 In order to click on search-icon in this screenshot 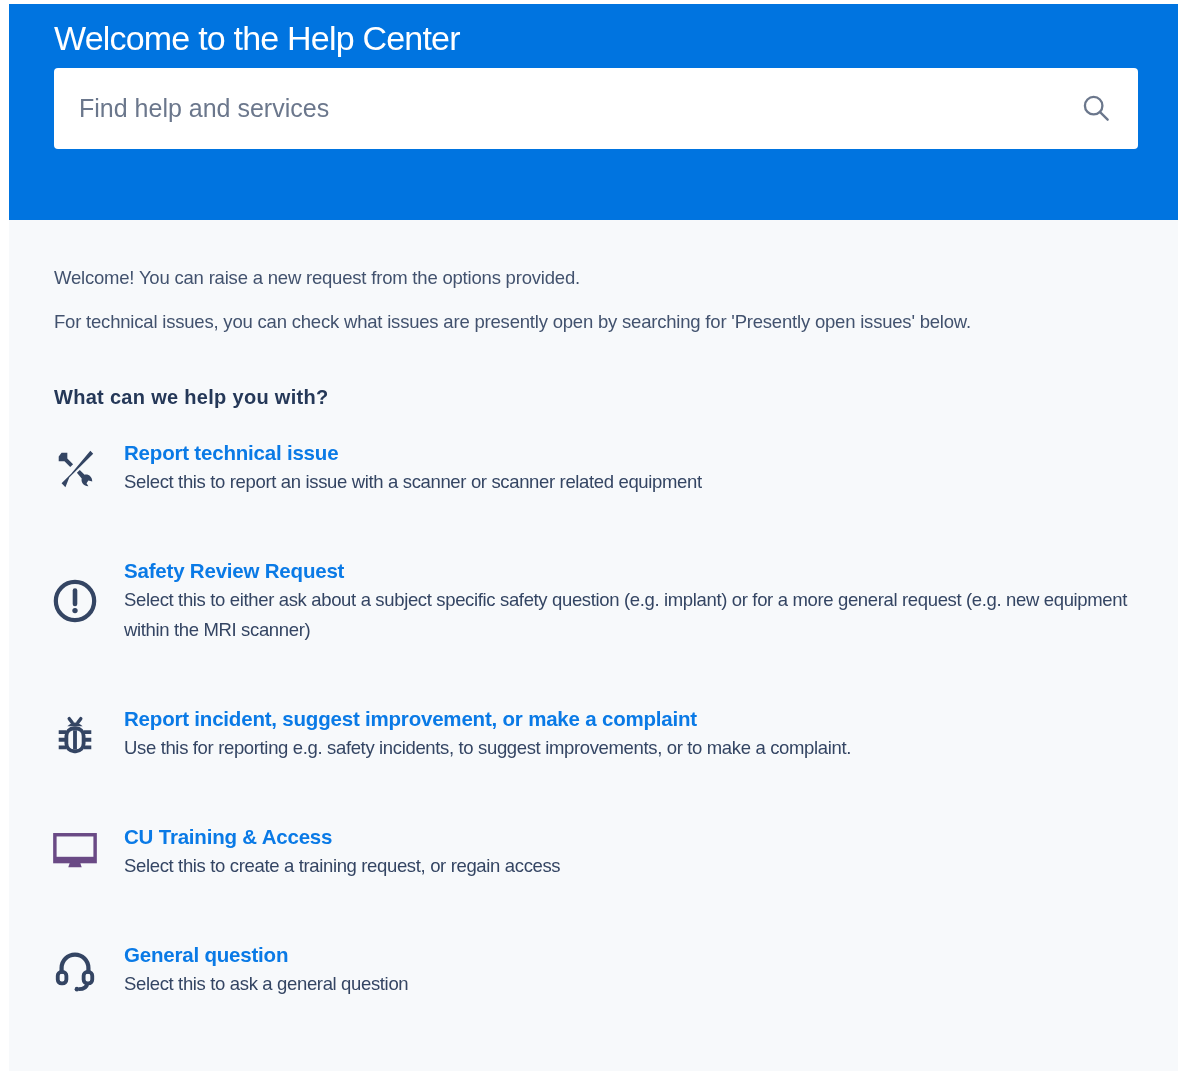, I will do `click(1096, 108)`.